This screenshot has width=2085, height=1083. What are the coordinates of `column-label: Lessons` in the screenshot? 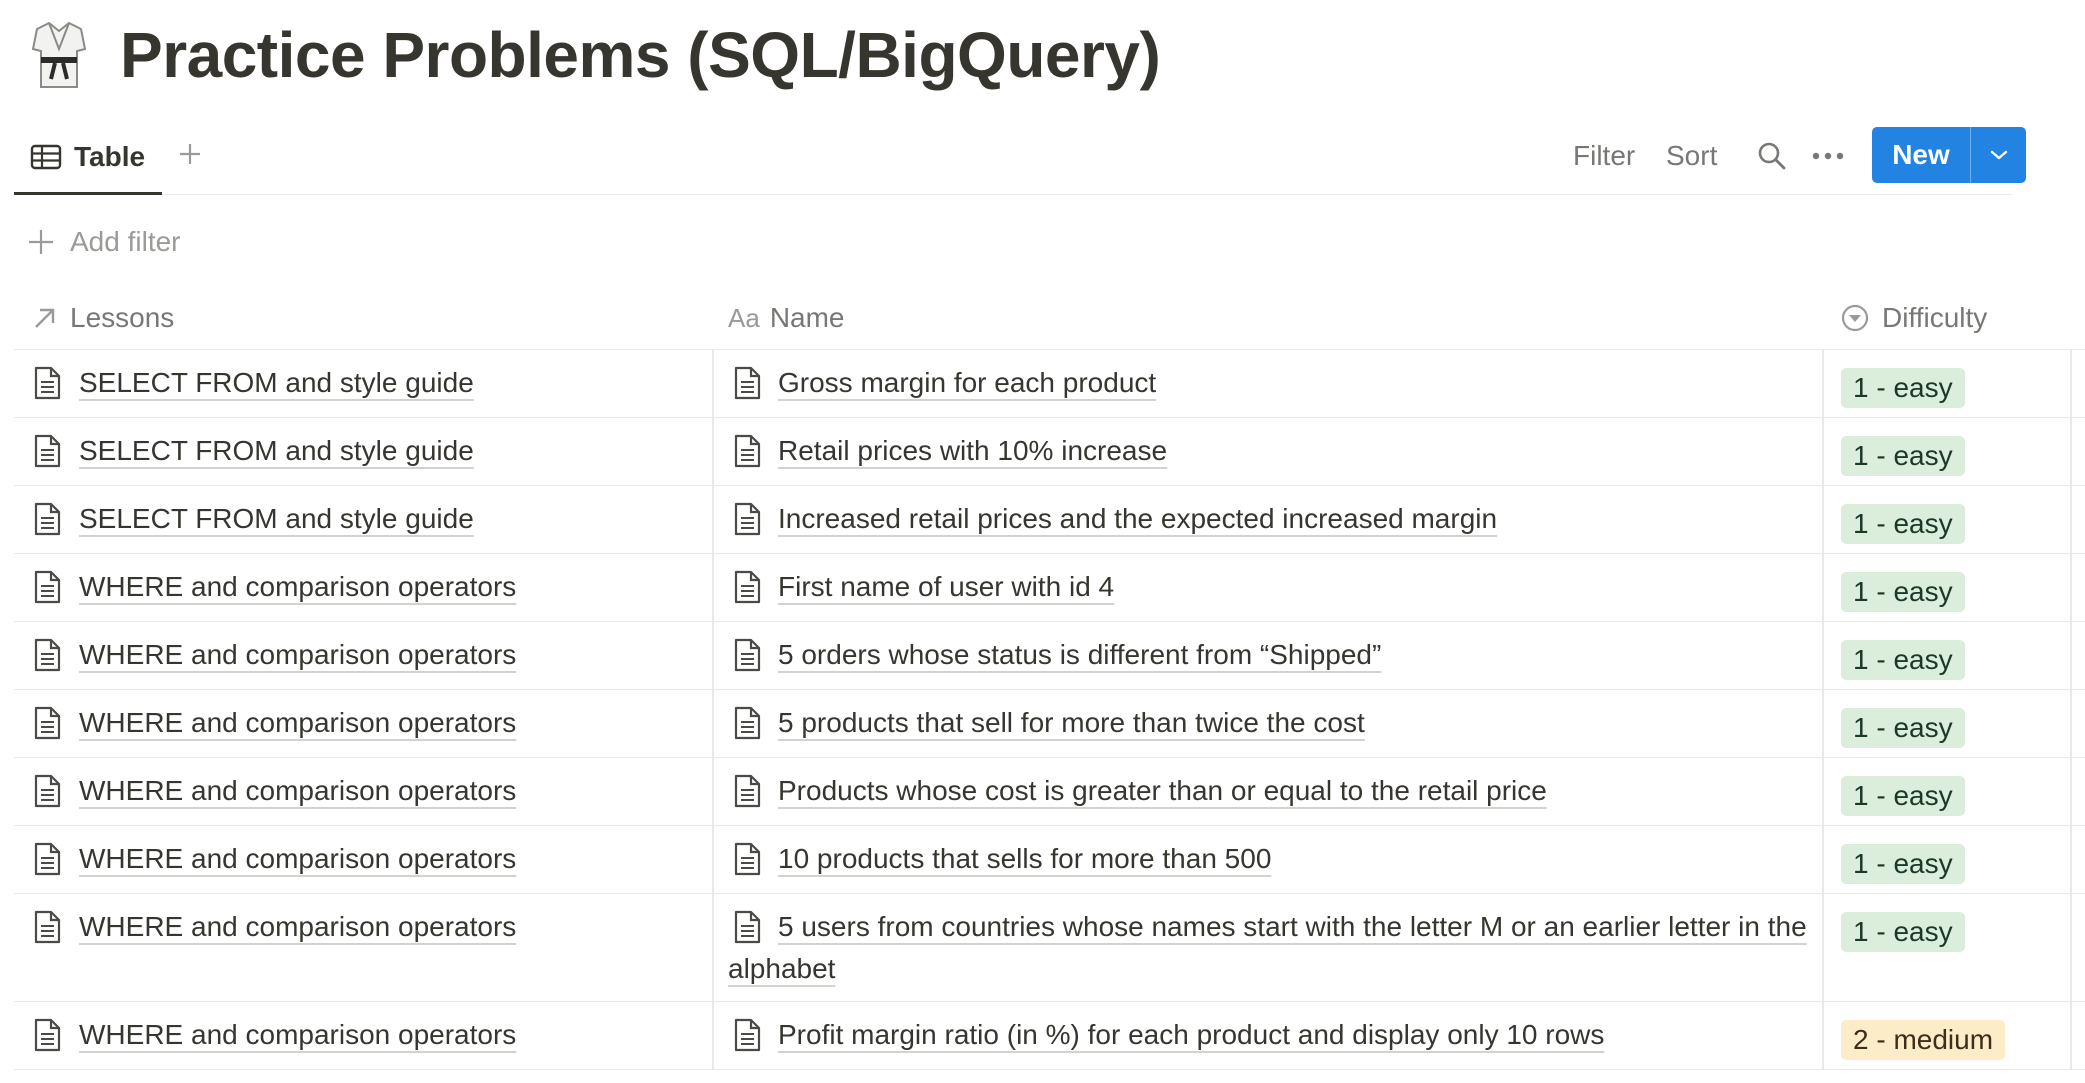 It's located at (122, 317).